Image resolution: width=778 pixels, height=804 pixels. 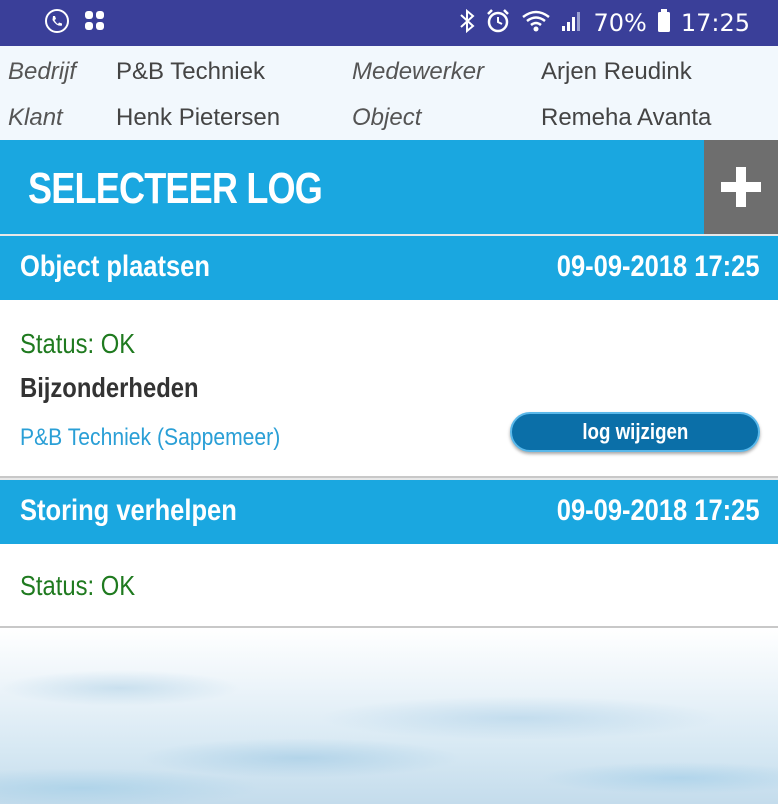 I want to click on wifi-icon, so click(x=536, y=23).